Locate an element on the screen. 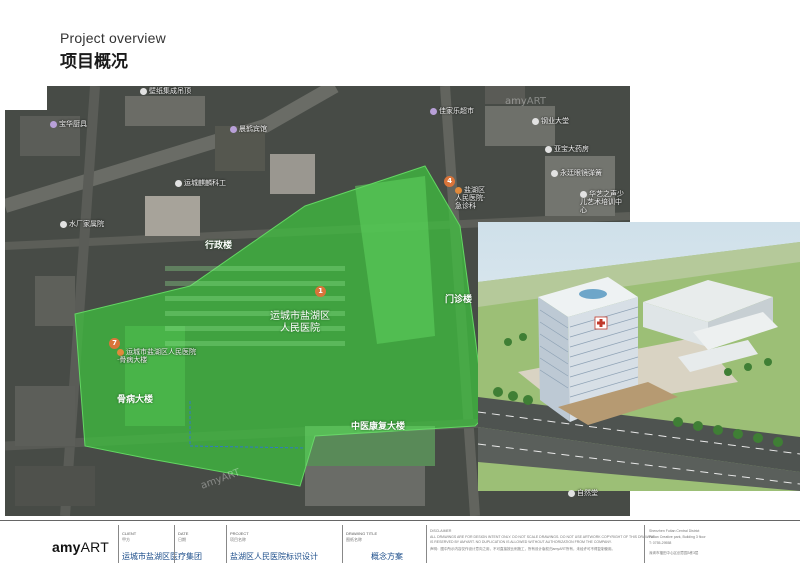 This screenshot has width=800, height=567. cell-drawing-title: DRAWING TITLE 图纸名称 概念方案 is located at coordinates (384, 544).